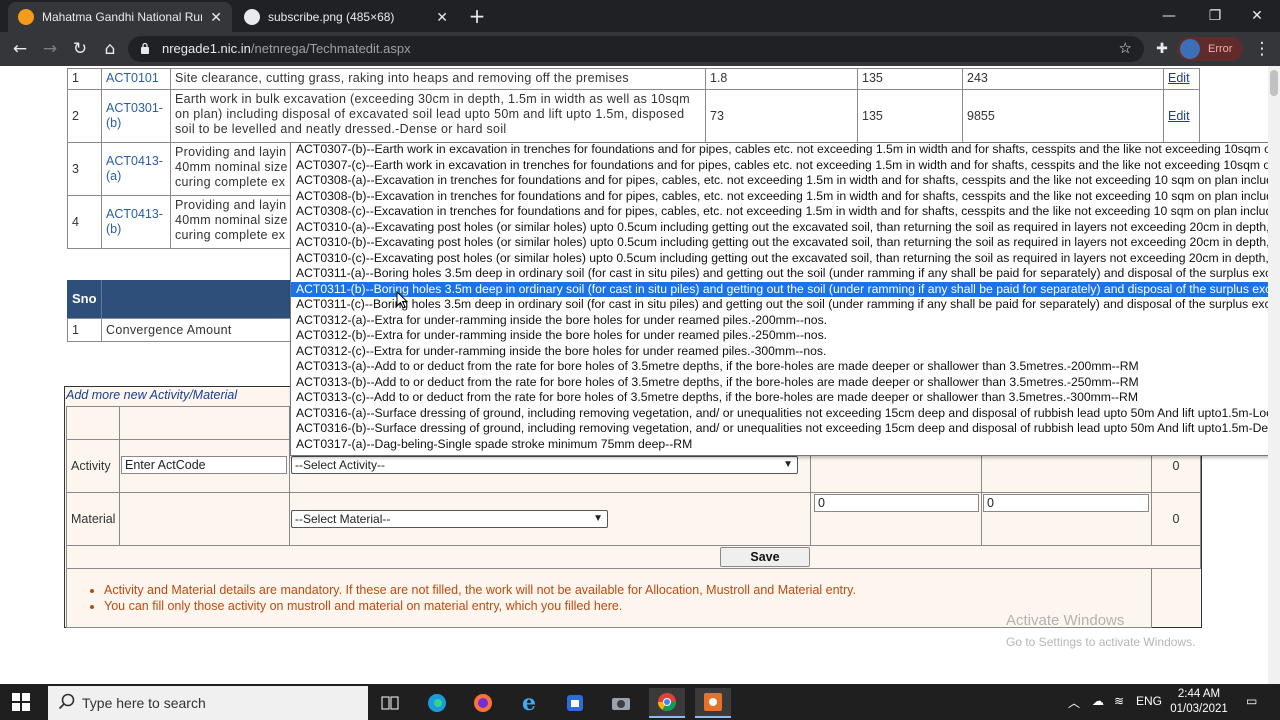  I want to click on search-placeholder: Type here to search, so click(144, 703).